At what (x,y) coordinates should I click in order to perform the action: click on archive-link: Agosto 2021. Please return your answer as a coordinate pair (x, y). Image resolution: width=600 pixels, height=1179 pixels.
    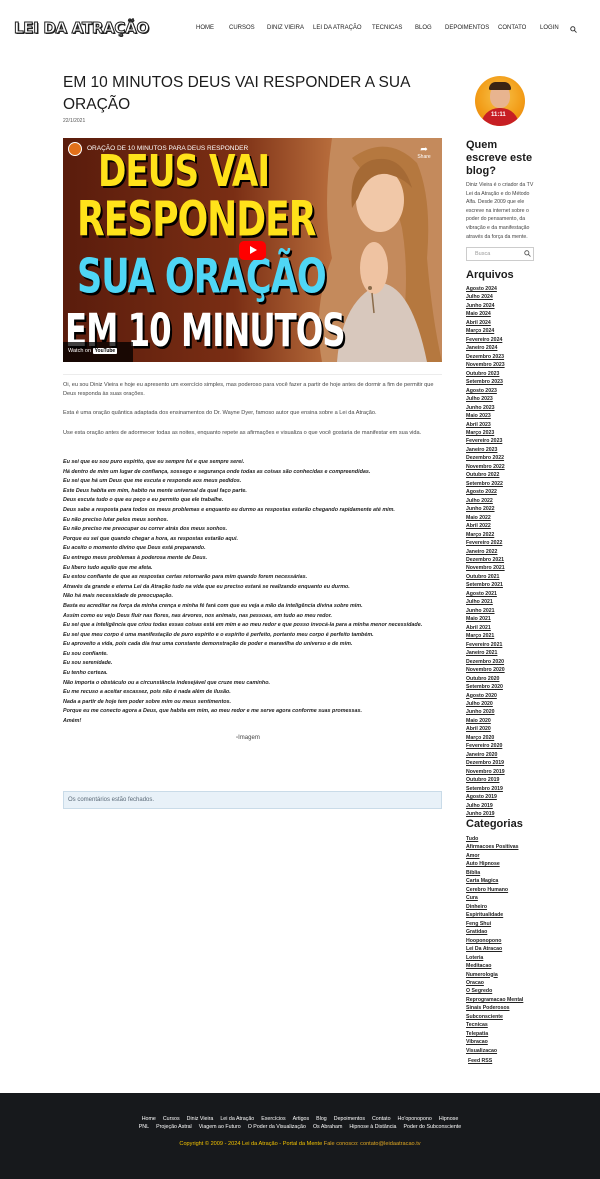
    Looking at the image, I should click on (506, 594).